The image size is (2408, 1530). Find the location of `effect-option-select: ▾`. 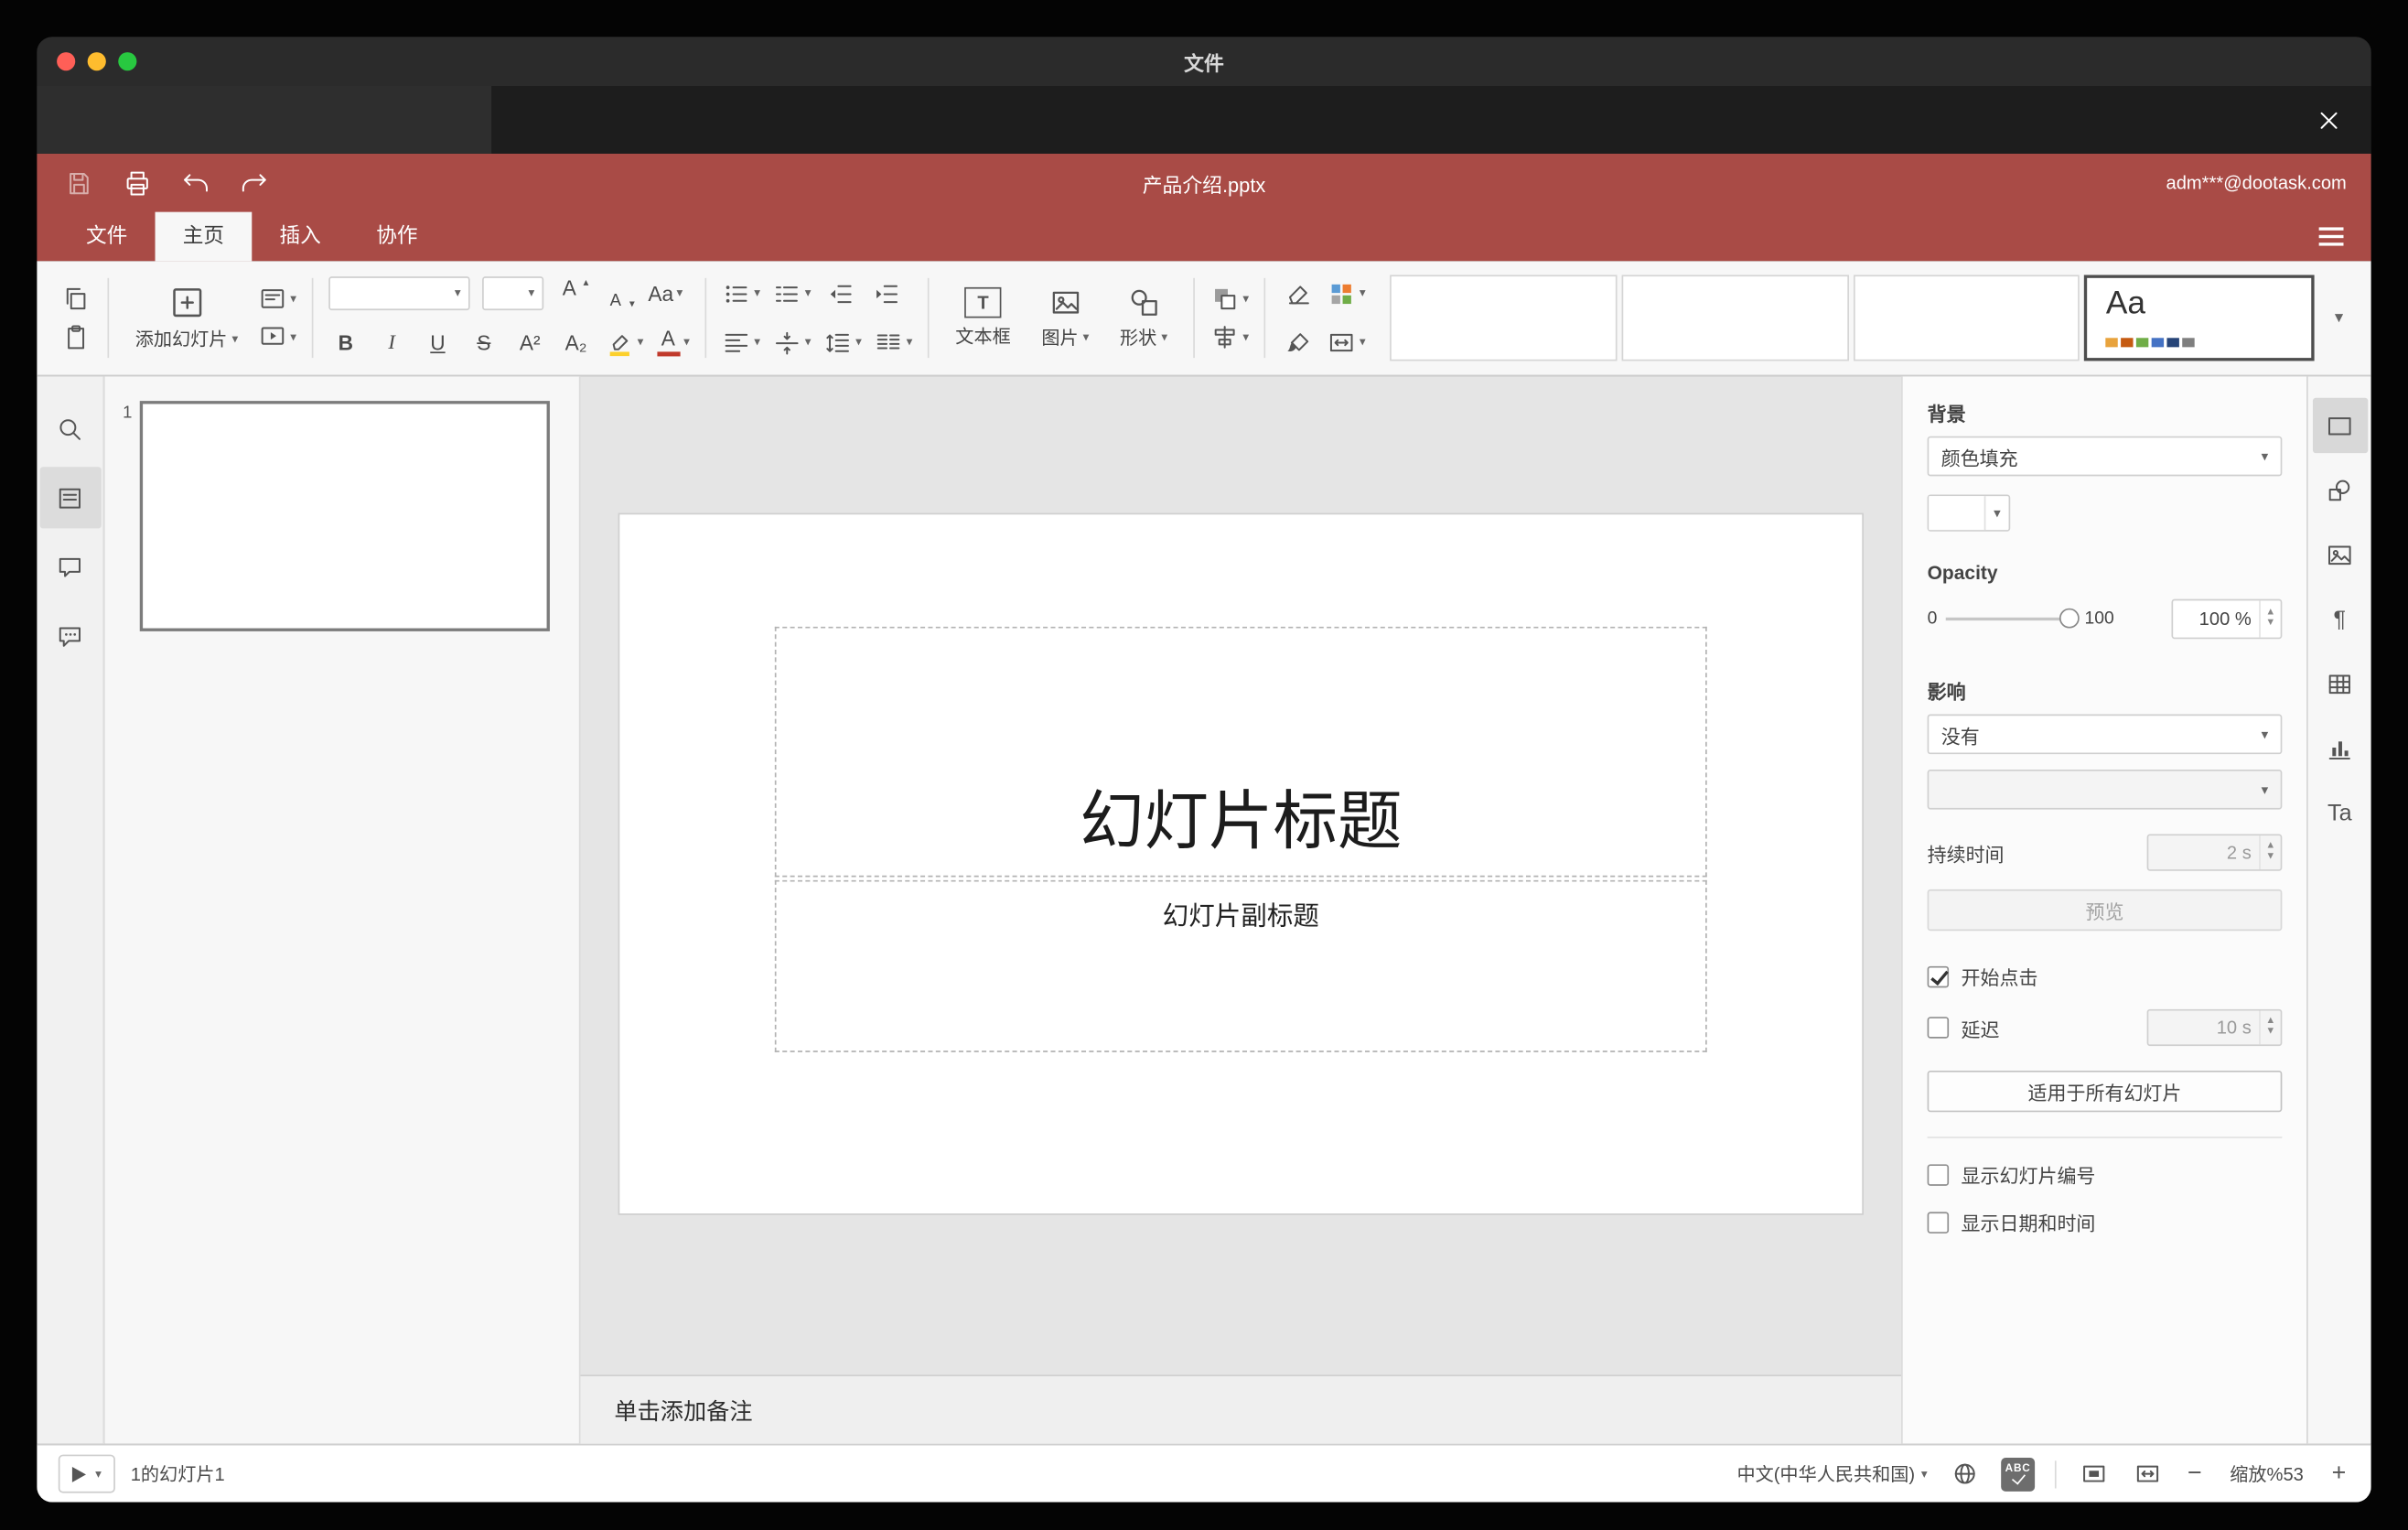

effect-option-select: ▾ is located at coordinates (2105, 789).